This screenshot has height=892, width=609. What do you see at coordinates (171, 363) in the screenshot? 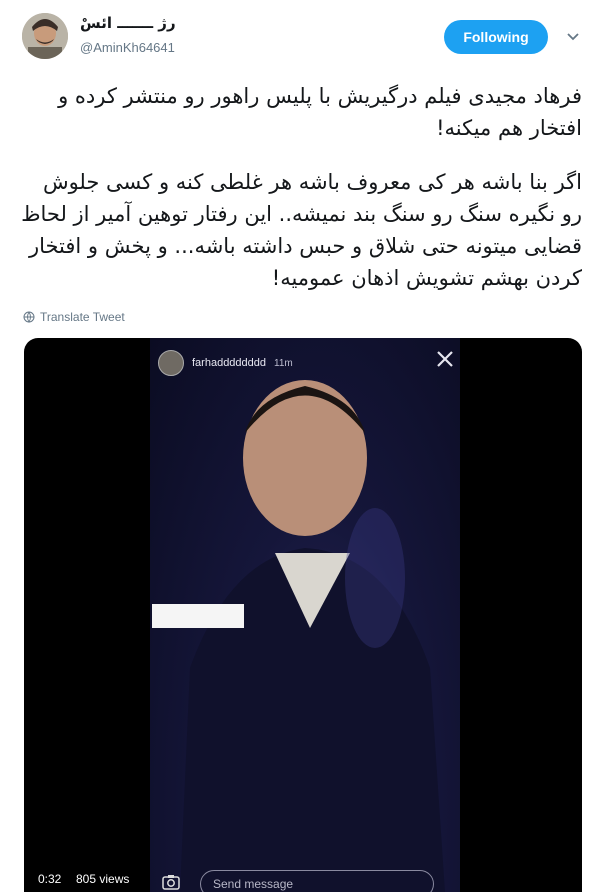
I see `story-avatar` at bounding box center [171, 363].